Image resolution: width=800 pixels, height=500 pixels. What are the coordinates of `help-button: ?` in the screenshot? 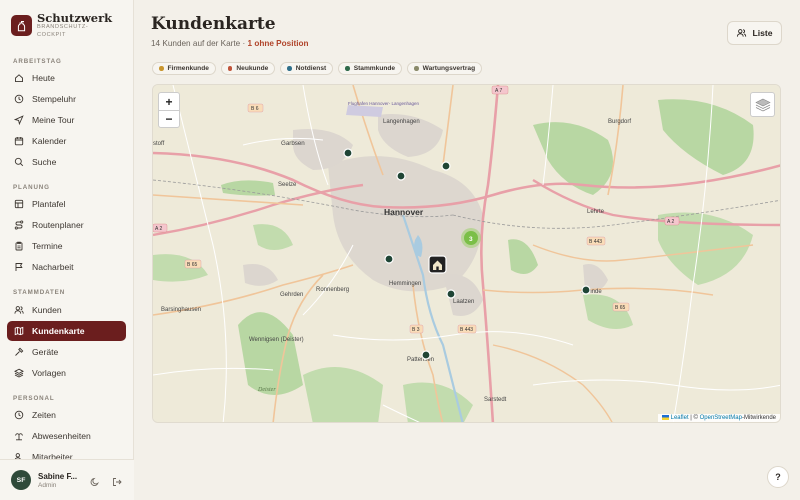 It's located at (778, 477).